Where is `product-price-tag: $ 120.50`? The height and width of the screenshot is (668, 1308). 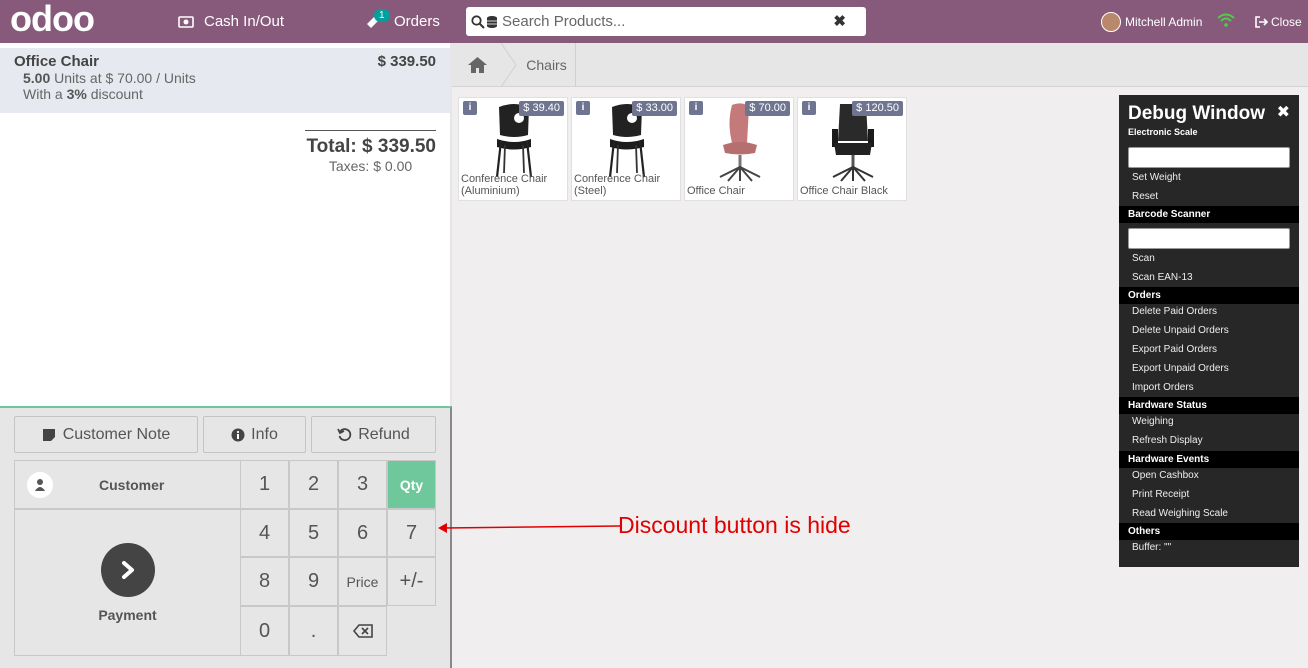 product-price-tag: $ 120.50 is located at coordinates (877, 108).